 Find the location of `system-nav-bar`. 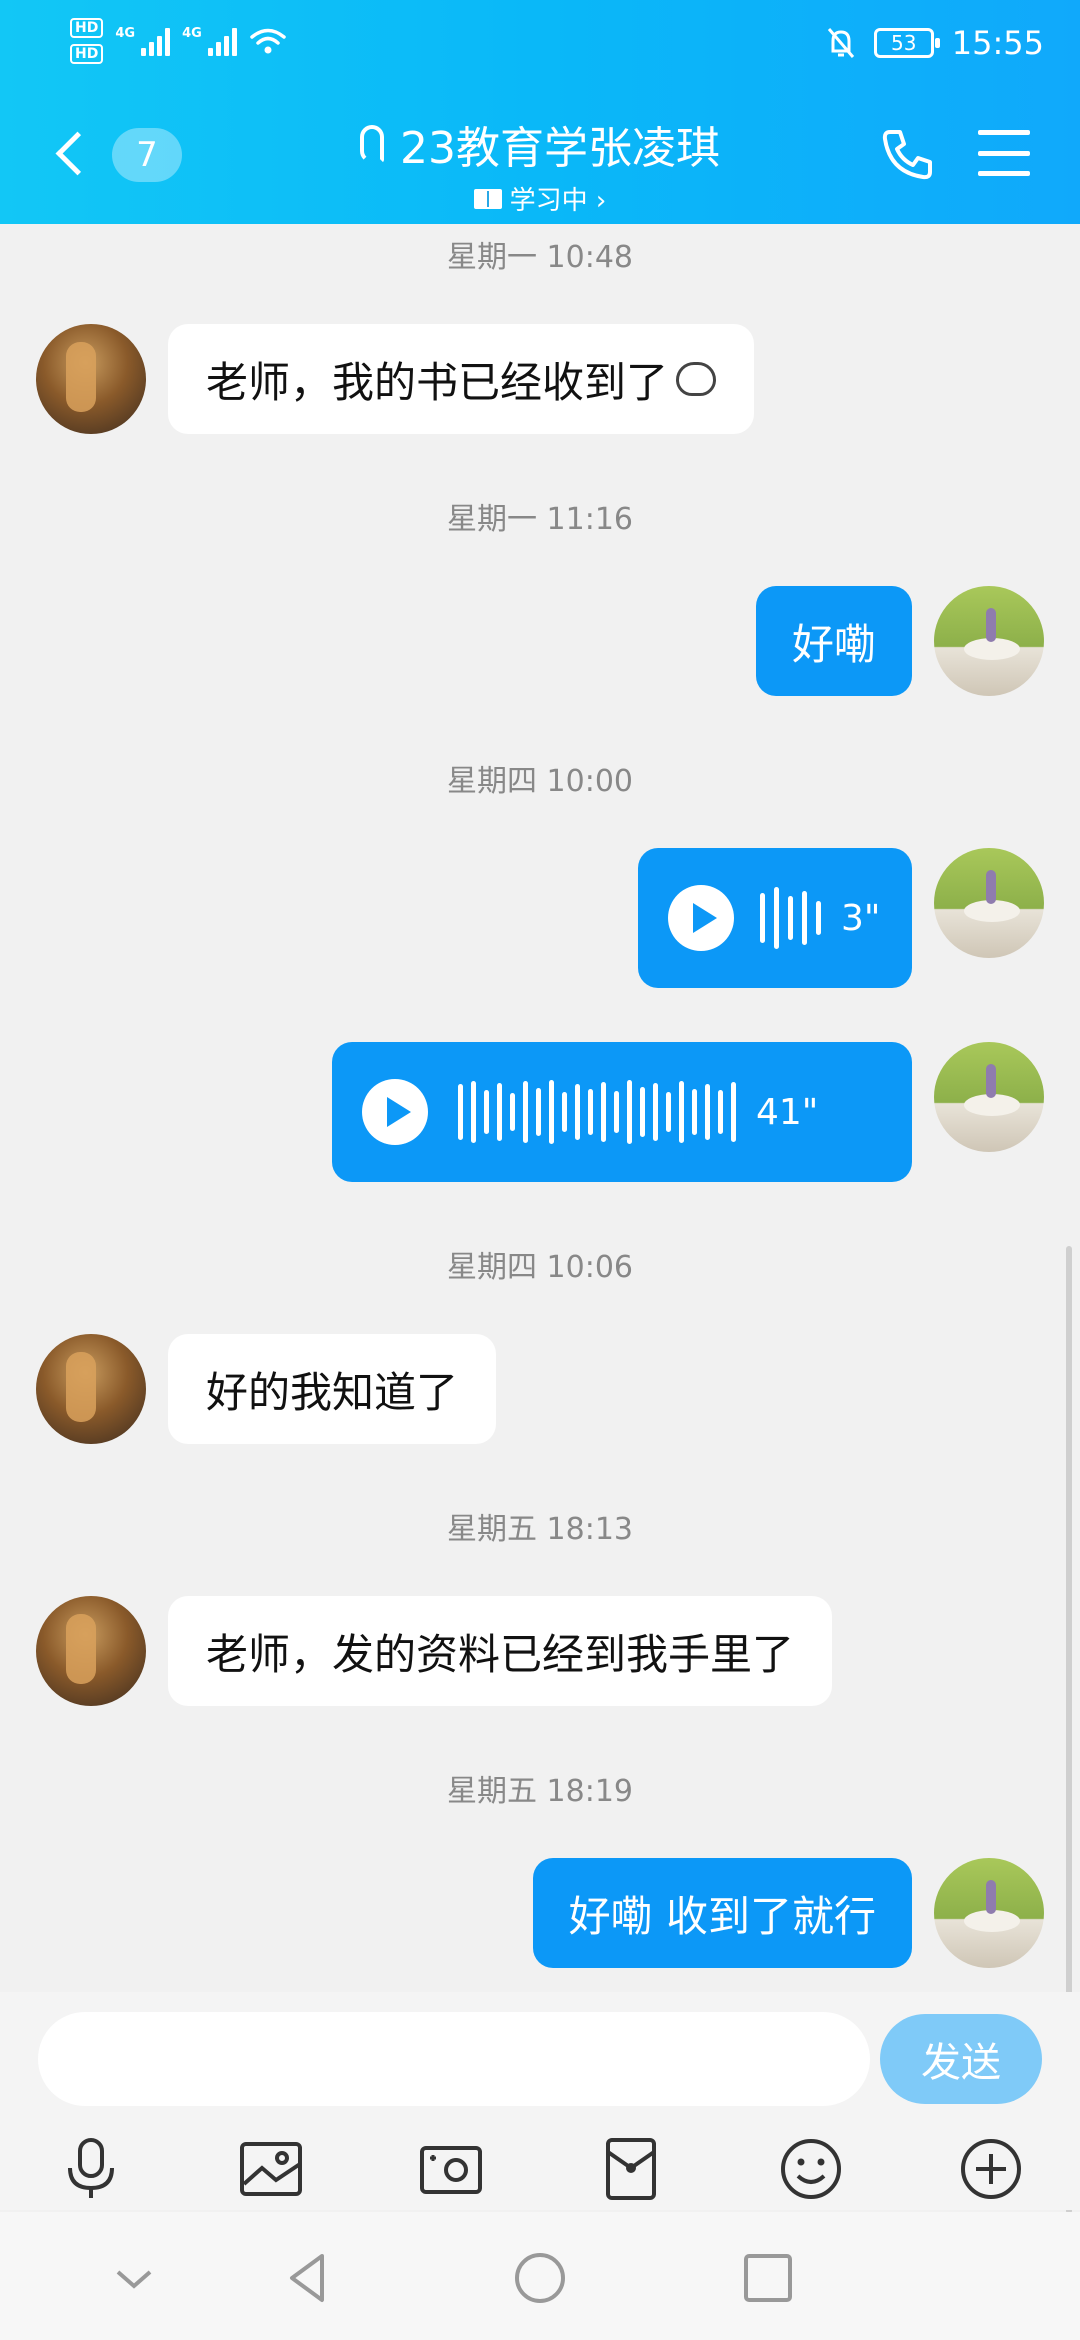

system-nav-bar is located at coordinates (540, 2276).